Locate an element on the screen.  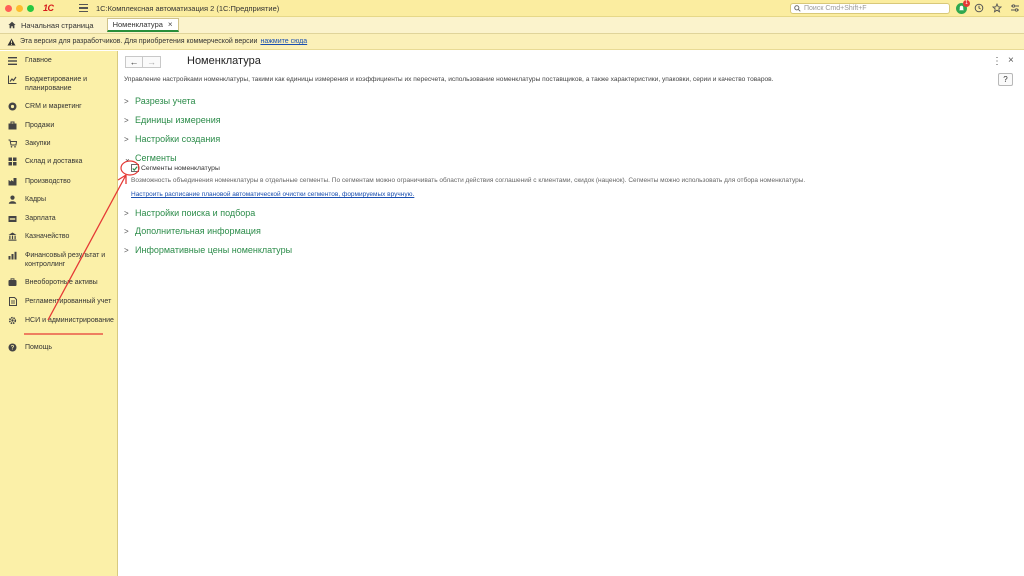
settings-button is located at coordinates (1015, 8).